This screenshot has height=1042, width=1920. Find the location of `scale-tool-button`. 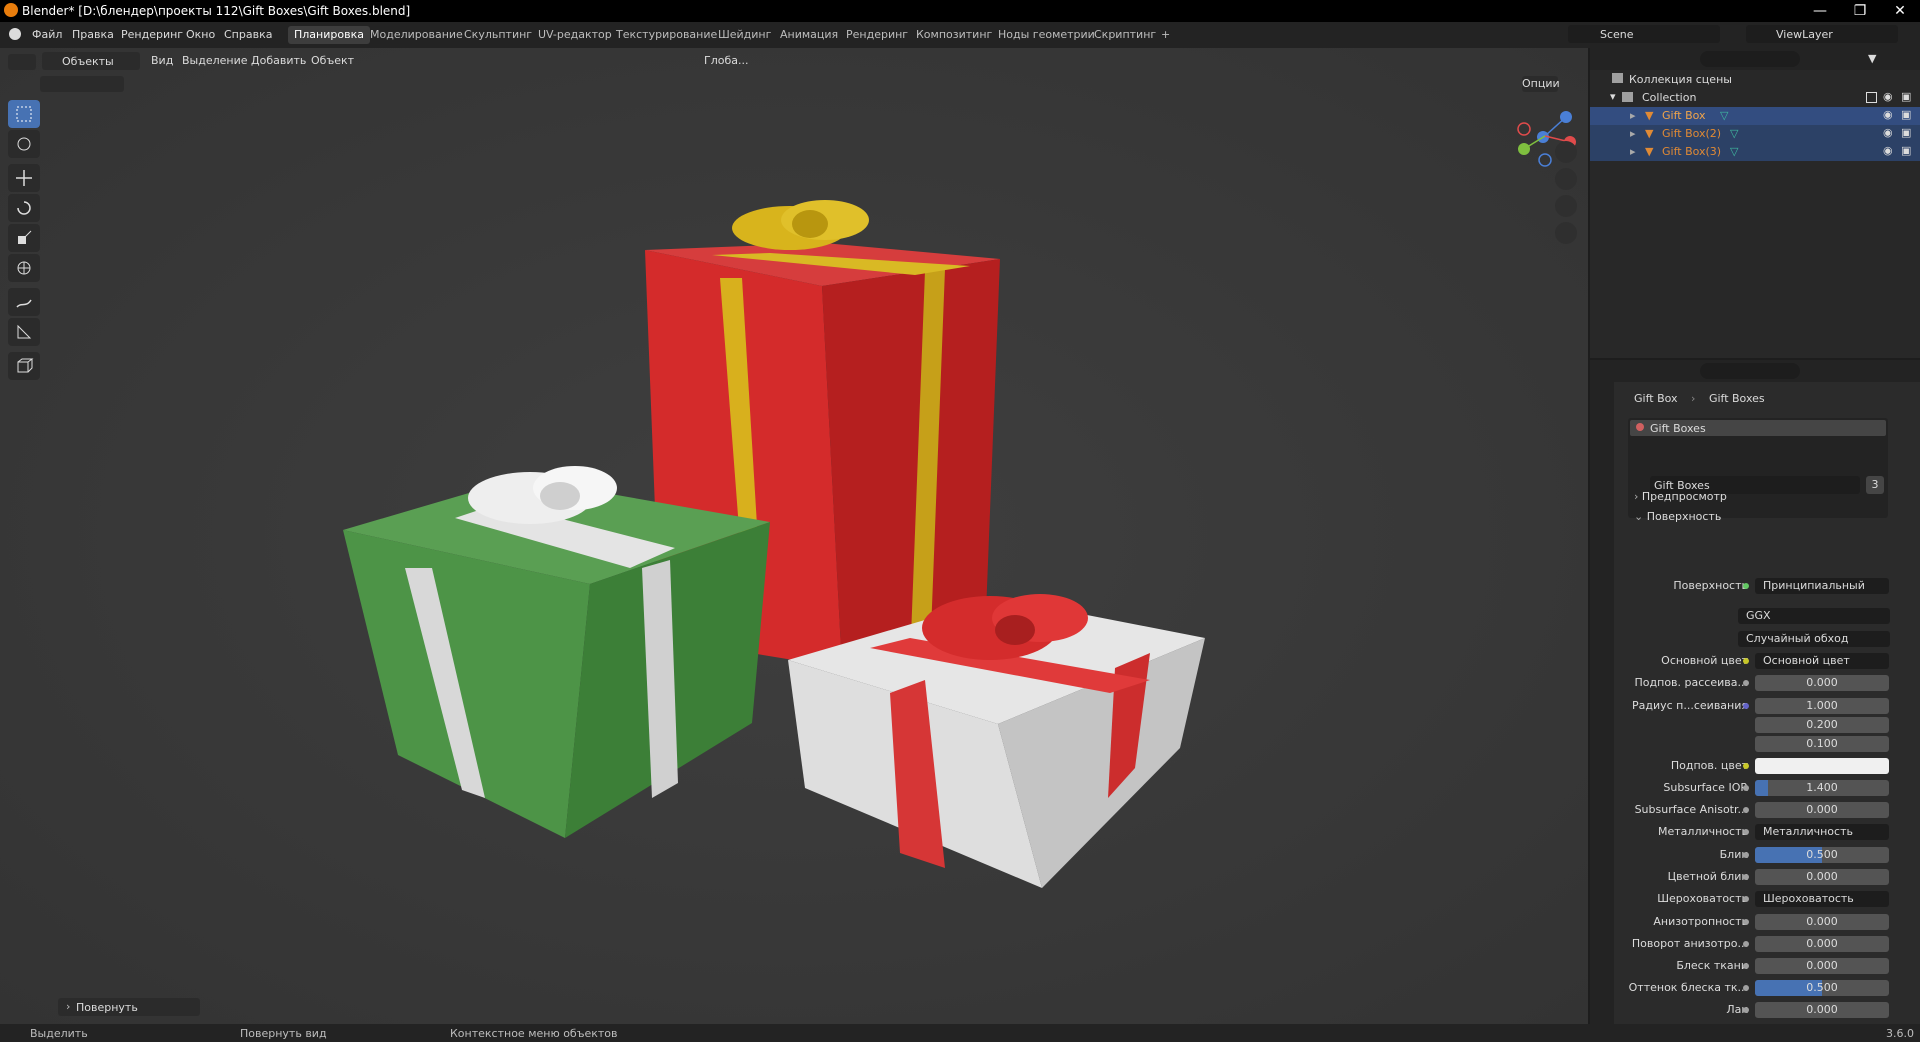

scale-tool-button is located at coordinates (24, 238).